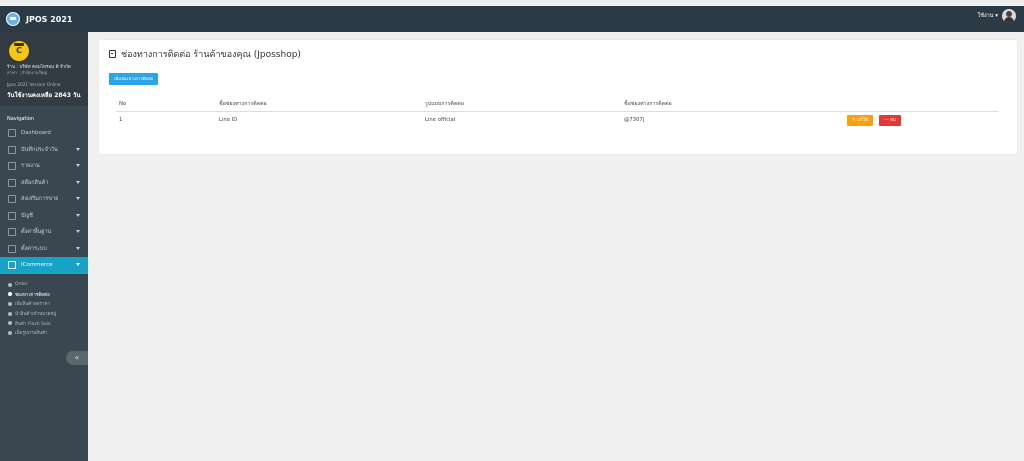 This screenshot has height=461, width=1024. What do you see at coordinates (44, 216) in the screenshot?
I see `nav-item-account: บัญชี` at bounding box center [44, 216].